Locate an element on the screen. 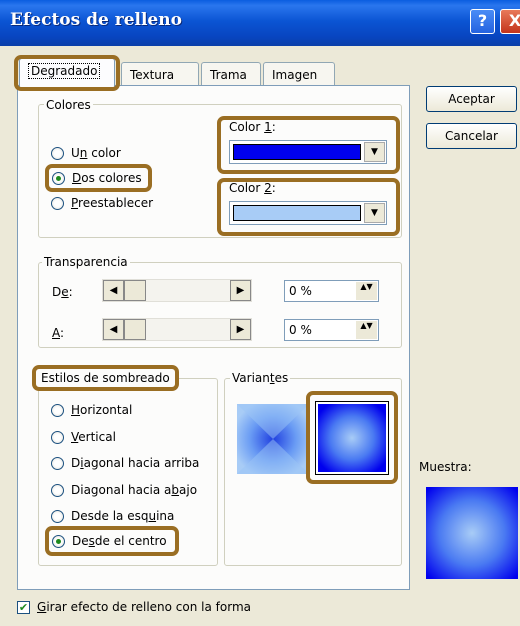 This screenshot has width=520, height=626. transparency-from-slider: ◀ ▶ is located at coordinates (177, 290).